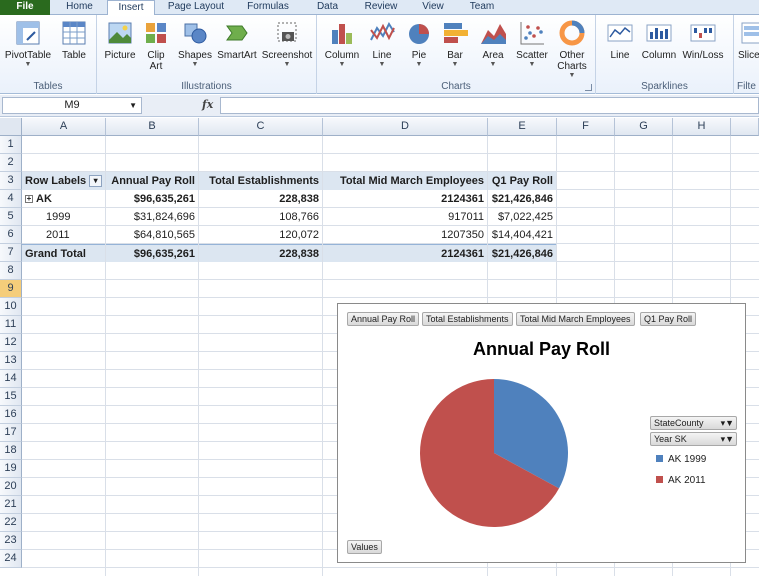  I want to click on row-header: 11, so click(11, 325).